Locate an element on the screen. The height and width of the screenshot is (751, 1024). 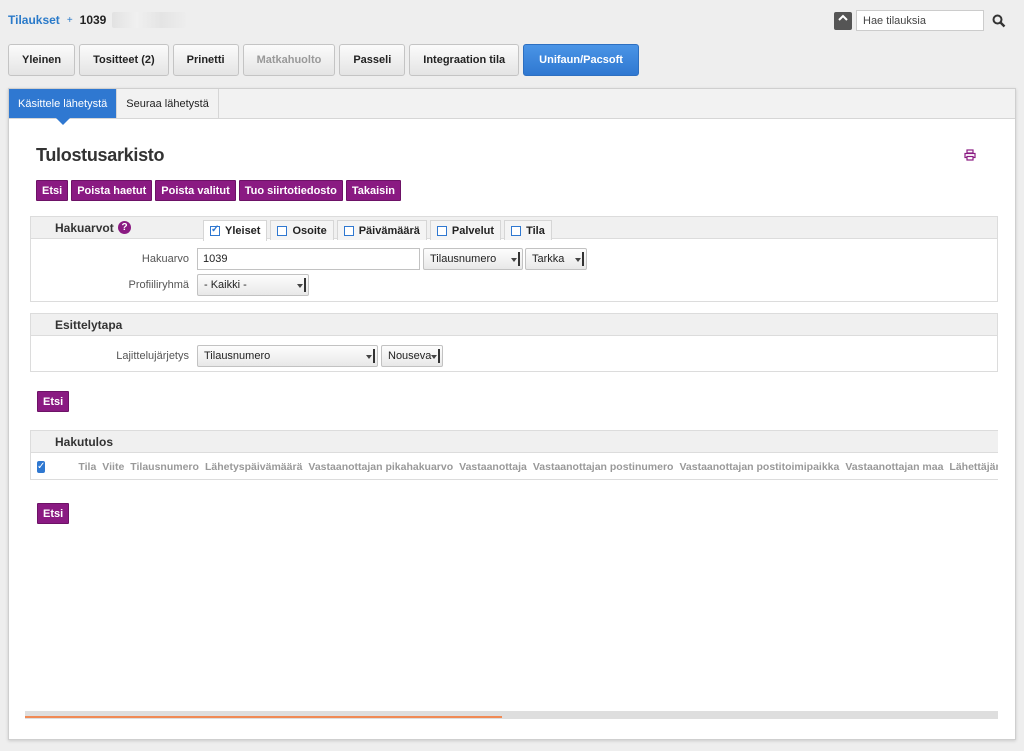
filter-tab-osoite: Osoite is located at coordinates (302, 230).